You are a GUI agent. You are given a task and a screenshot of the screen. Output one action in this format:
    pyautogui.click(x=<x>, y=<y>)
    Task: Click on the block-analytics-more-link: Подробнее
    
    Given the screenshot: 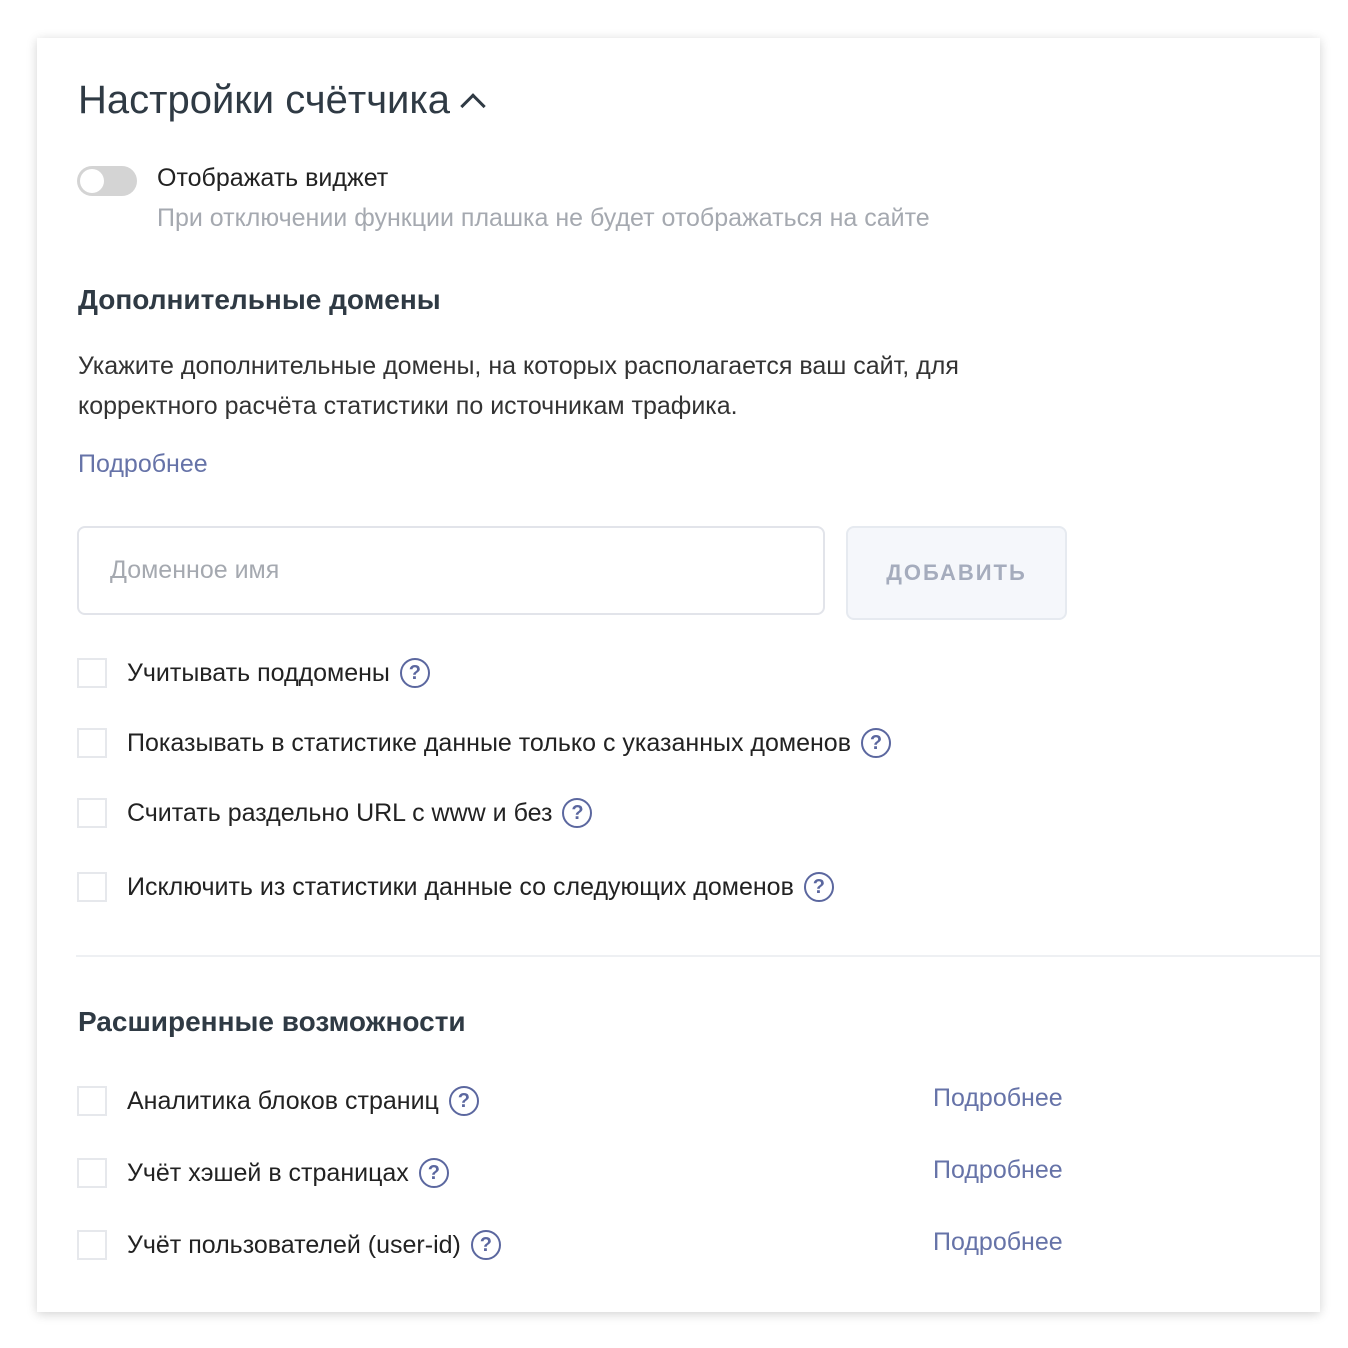 What is the action you would take?
    pyautogui.click(x=998, y=1098)
    